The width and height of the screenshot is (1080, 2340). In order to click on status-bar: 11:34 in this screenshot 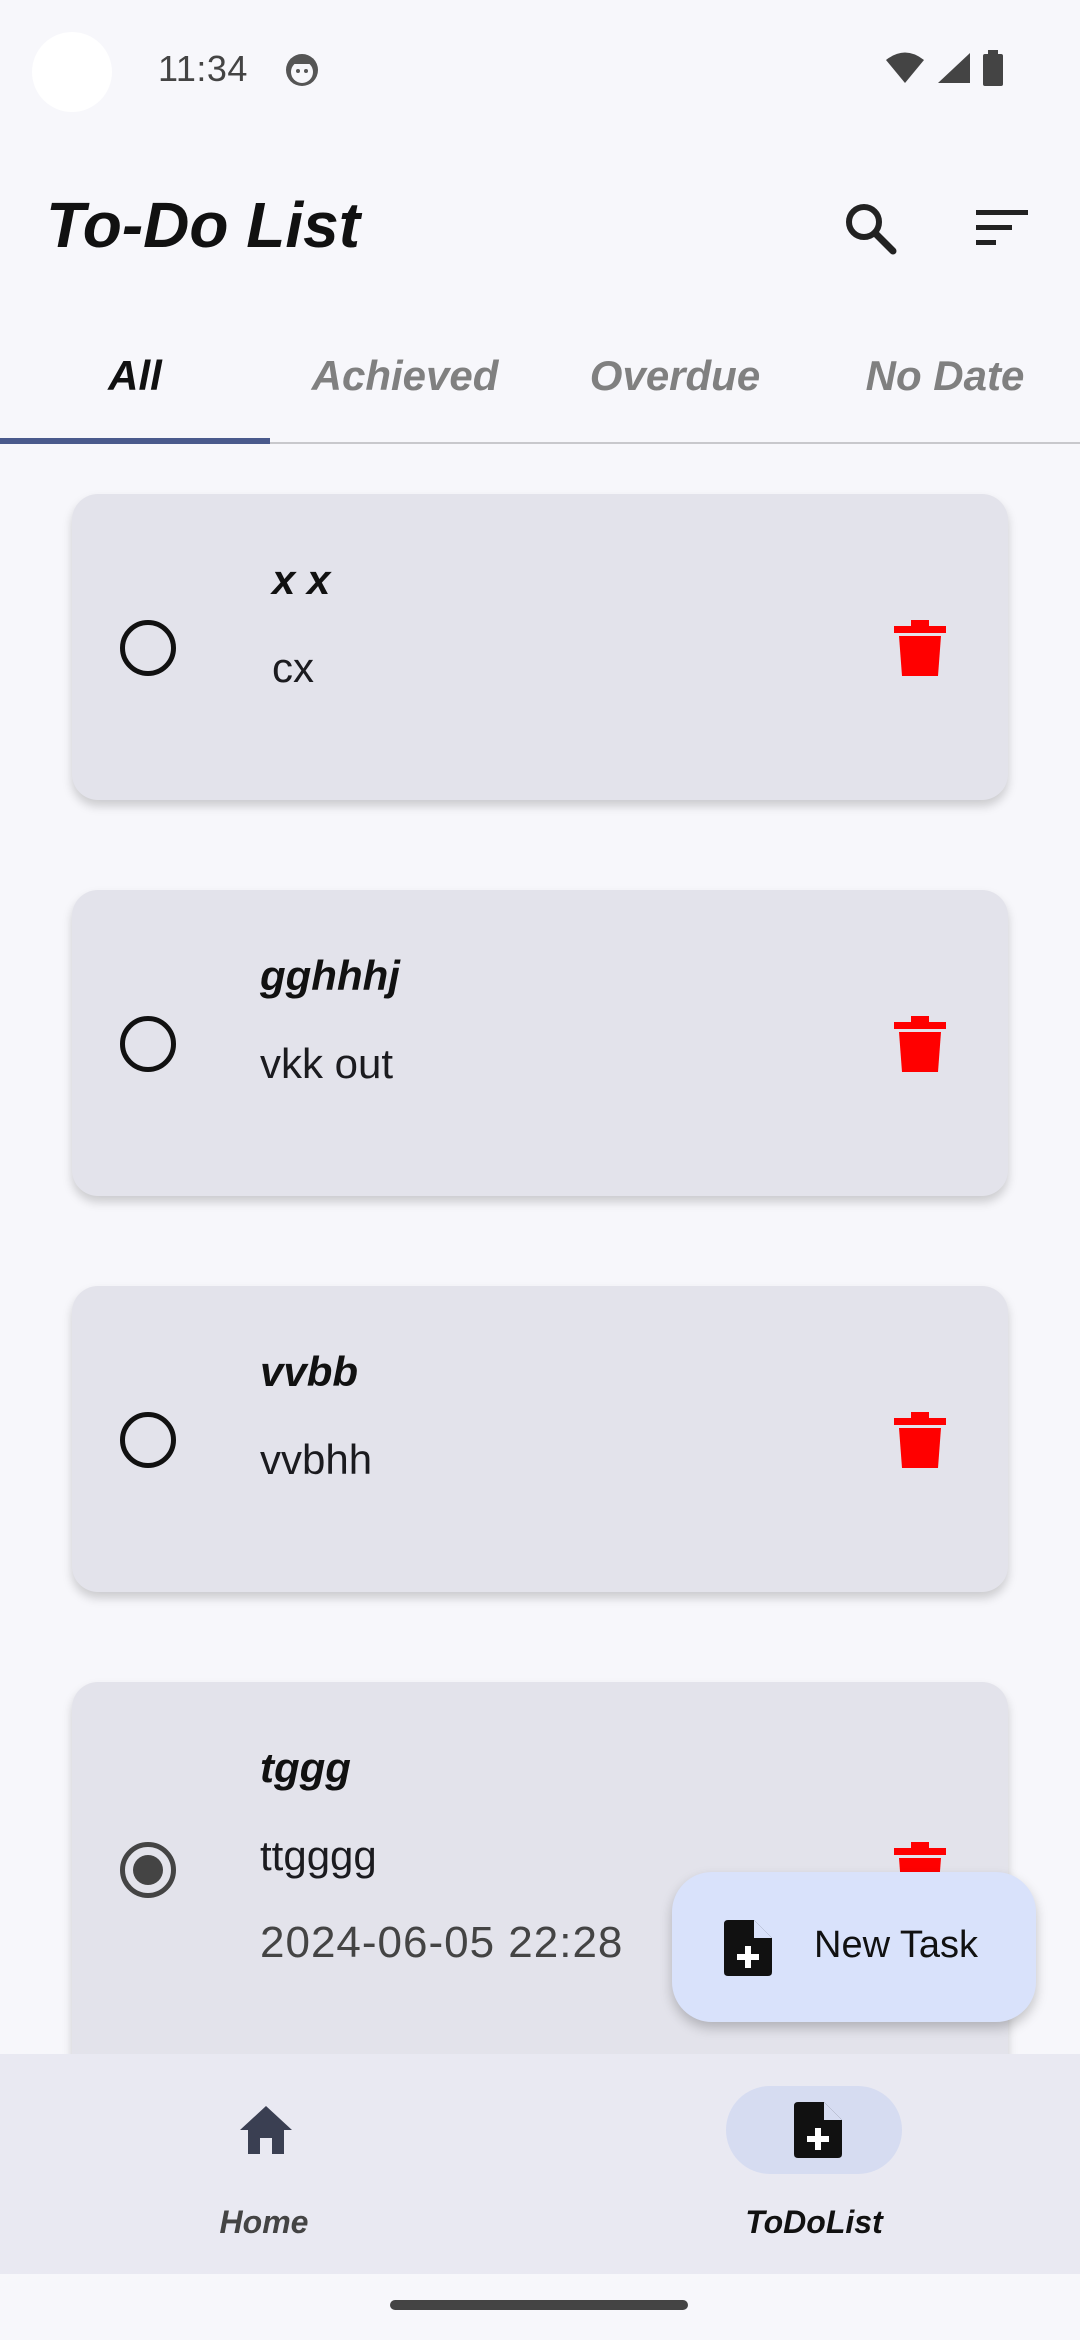, I will do `click(540, 65)`.